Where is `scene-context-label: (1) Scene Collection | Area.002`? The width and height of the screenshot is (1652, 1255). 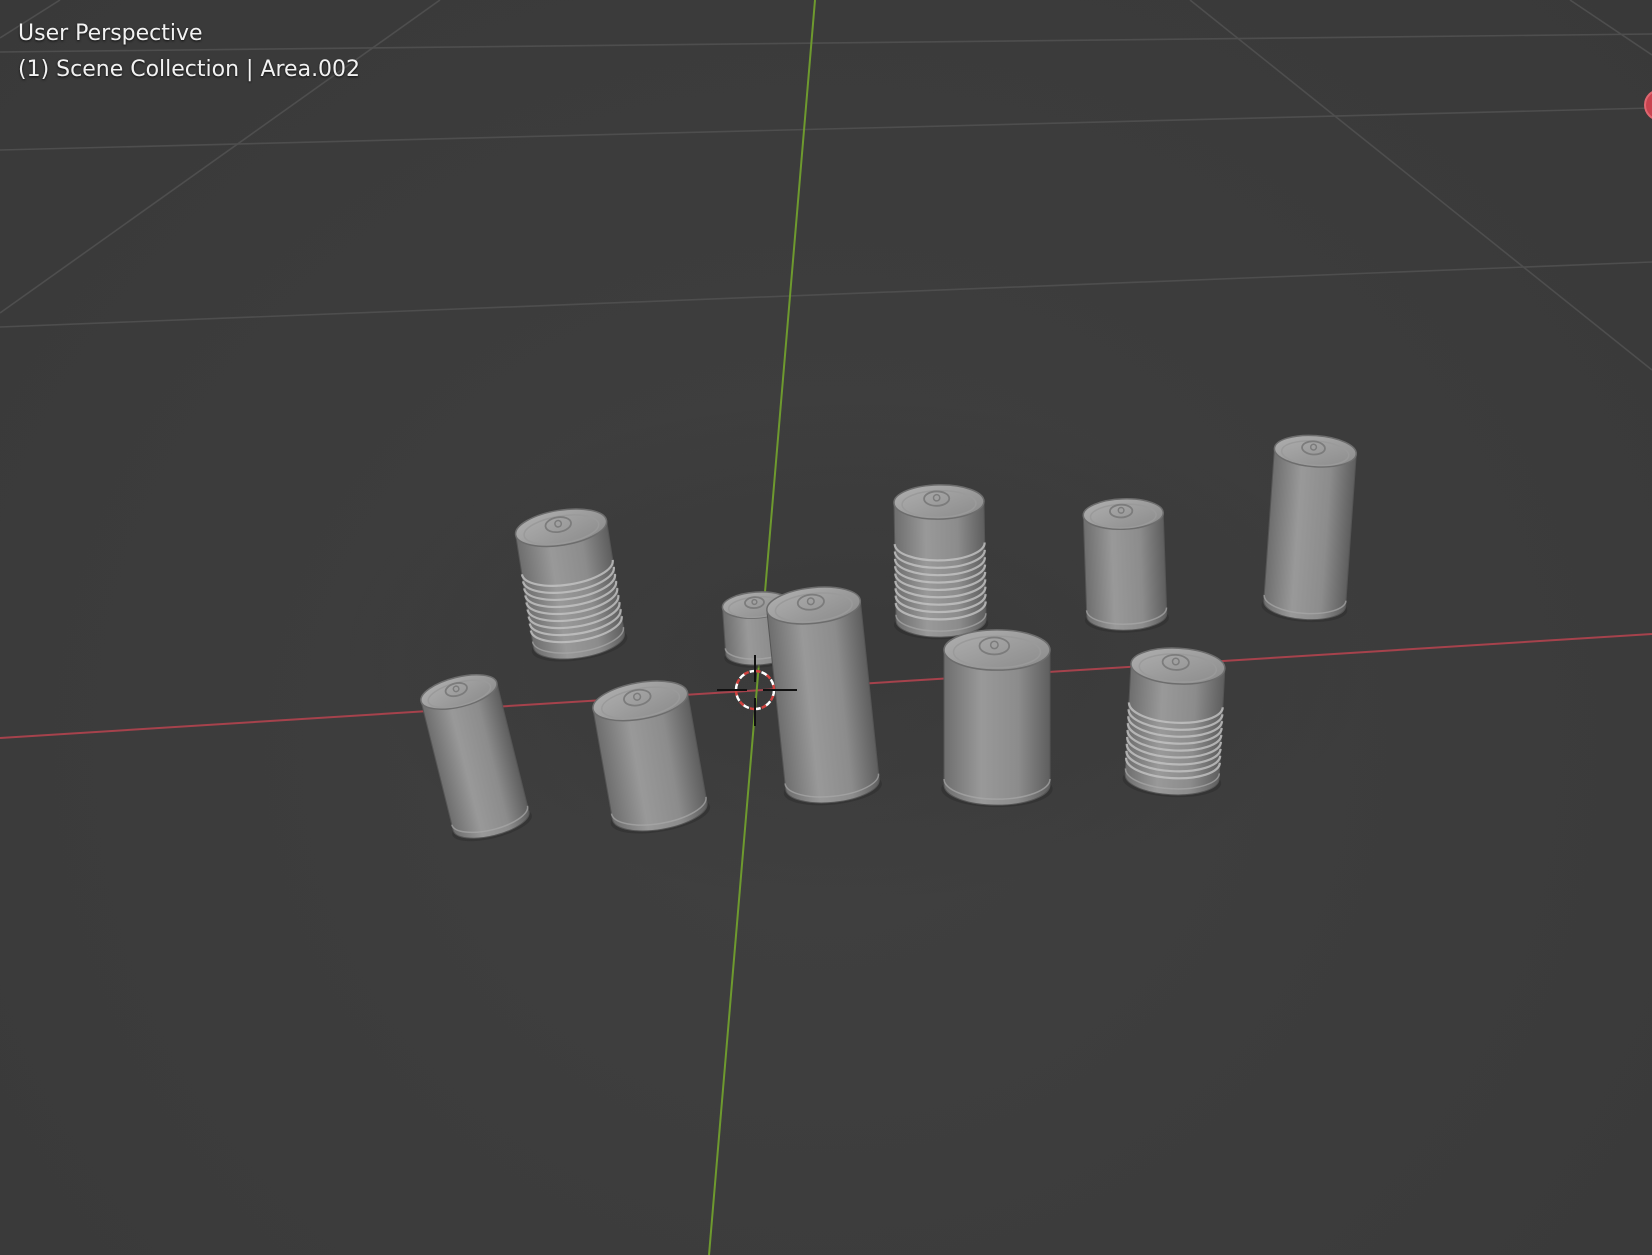
scene-context-label: (1) Scene Collection | Area.002 is located at coordinates (189, 69).